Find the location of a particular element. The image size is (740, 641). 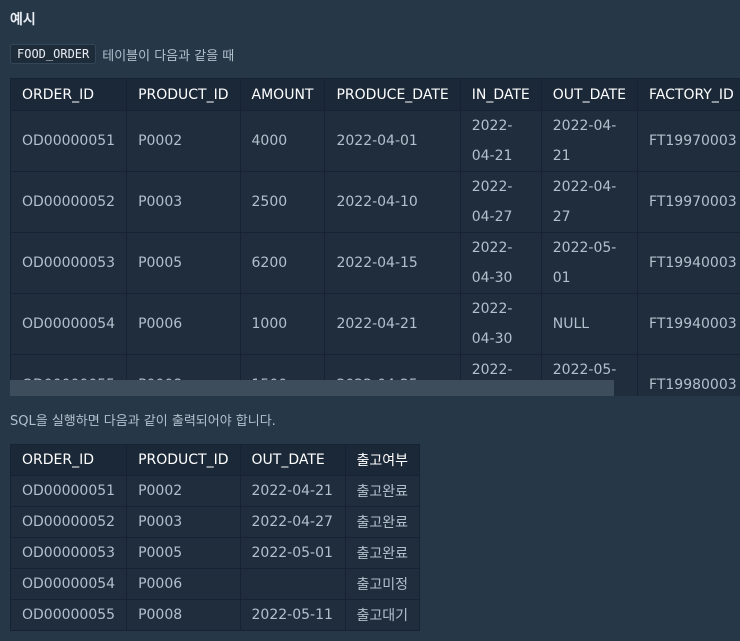

col-out-status: 출고여부 is located at coordinates (382, 460).